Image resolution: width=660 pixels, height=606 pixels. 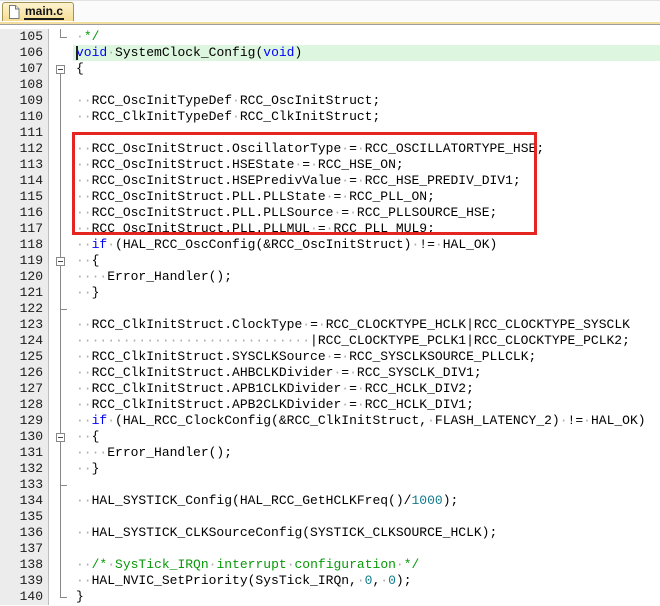 I want to click on line-number: 115, so click(x=24, y=197).